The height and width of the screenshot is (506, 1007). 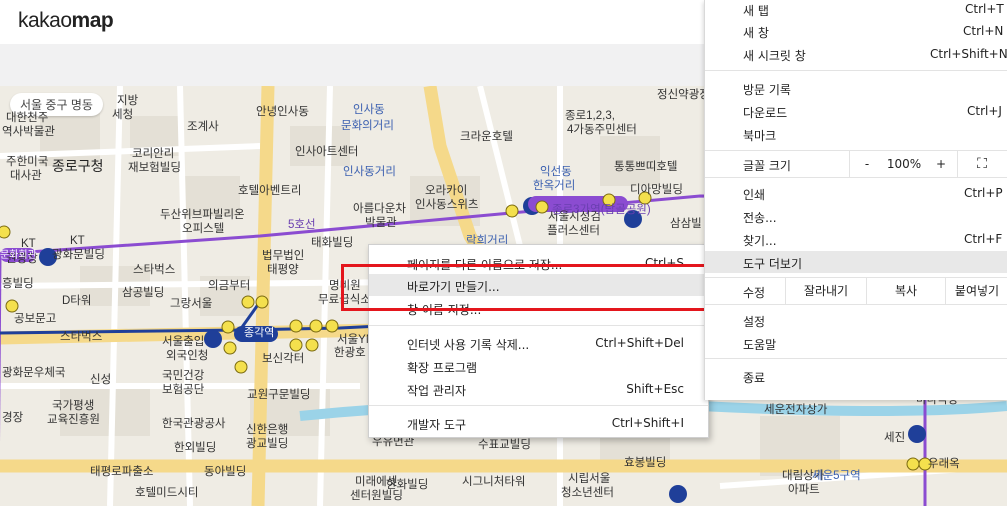 I want to click on map-place-label: 효봉빌딩, so click(x=645, y=463).